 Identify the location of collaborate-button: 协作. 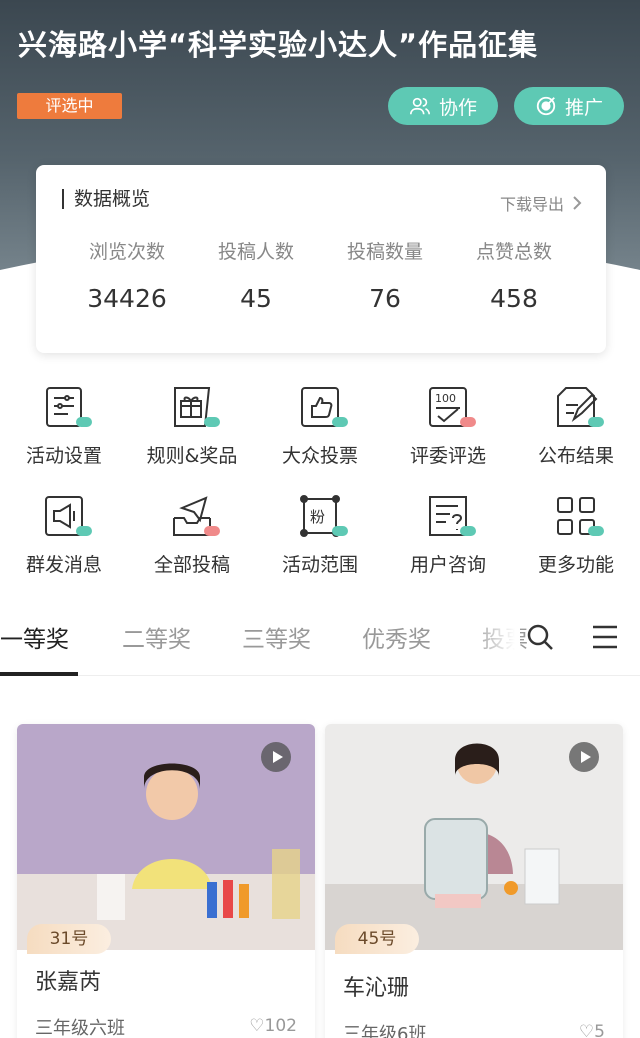
(443, 106).